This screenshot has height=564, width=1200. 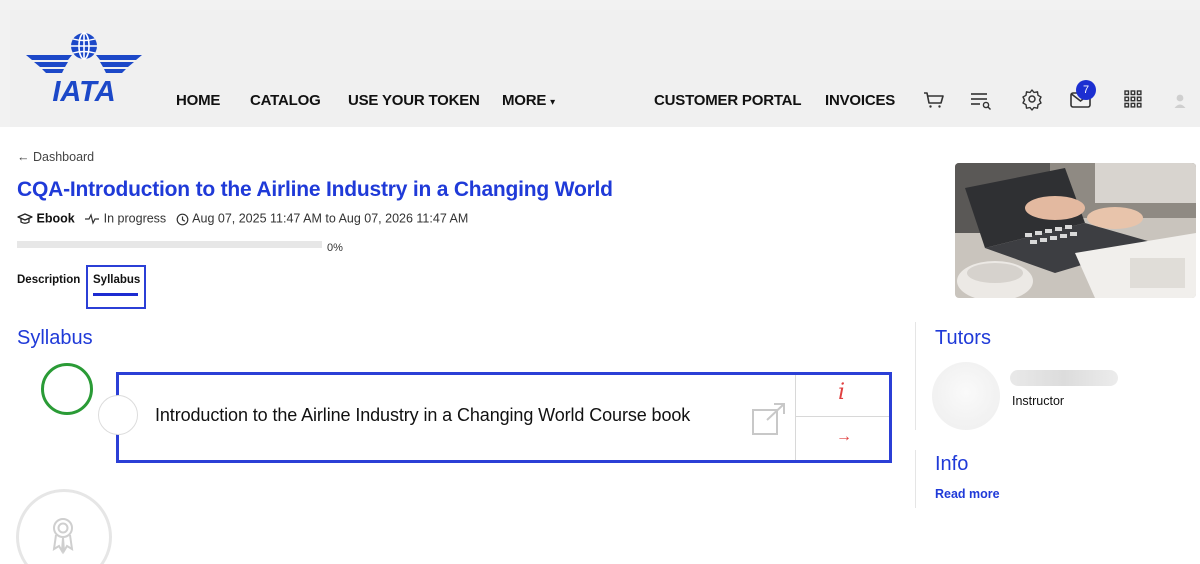 I want to click on nav-customer-portal: CUSTOMER PORTAL, so click(x=727, y=102).